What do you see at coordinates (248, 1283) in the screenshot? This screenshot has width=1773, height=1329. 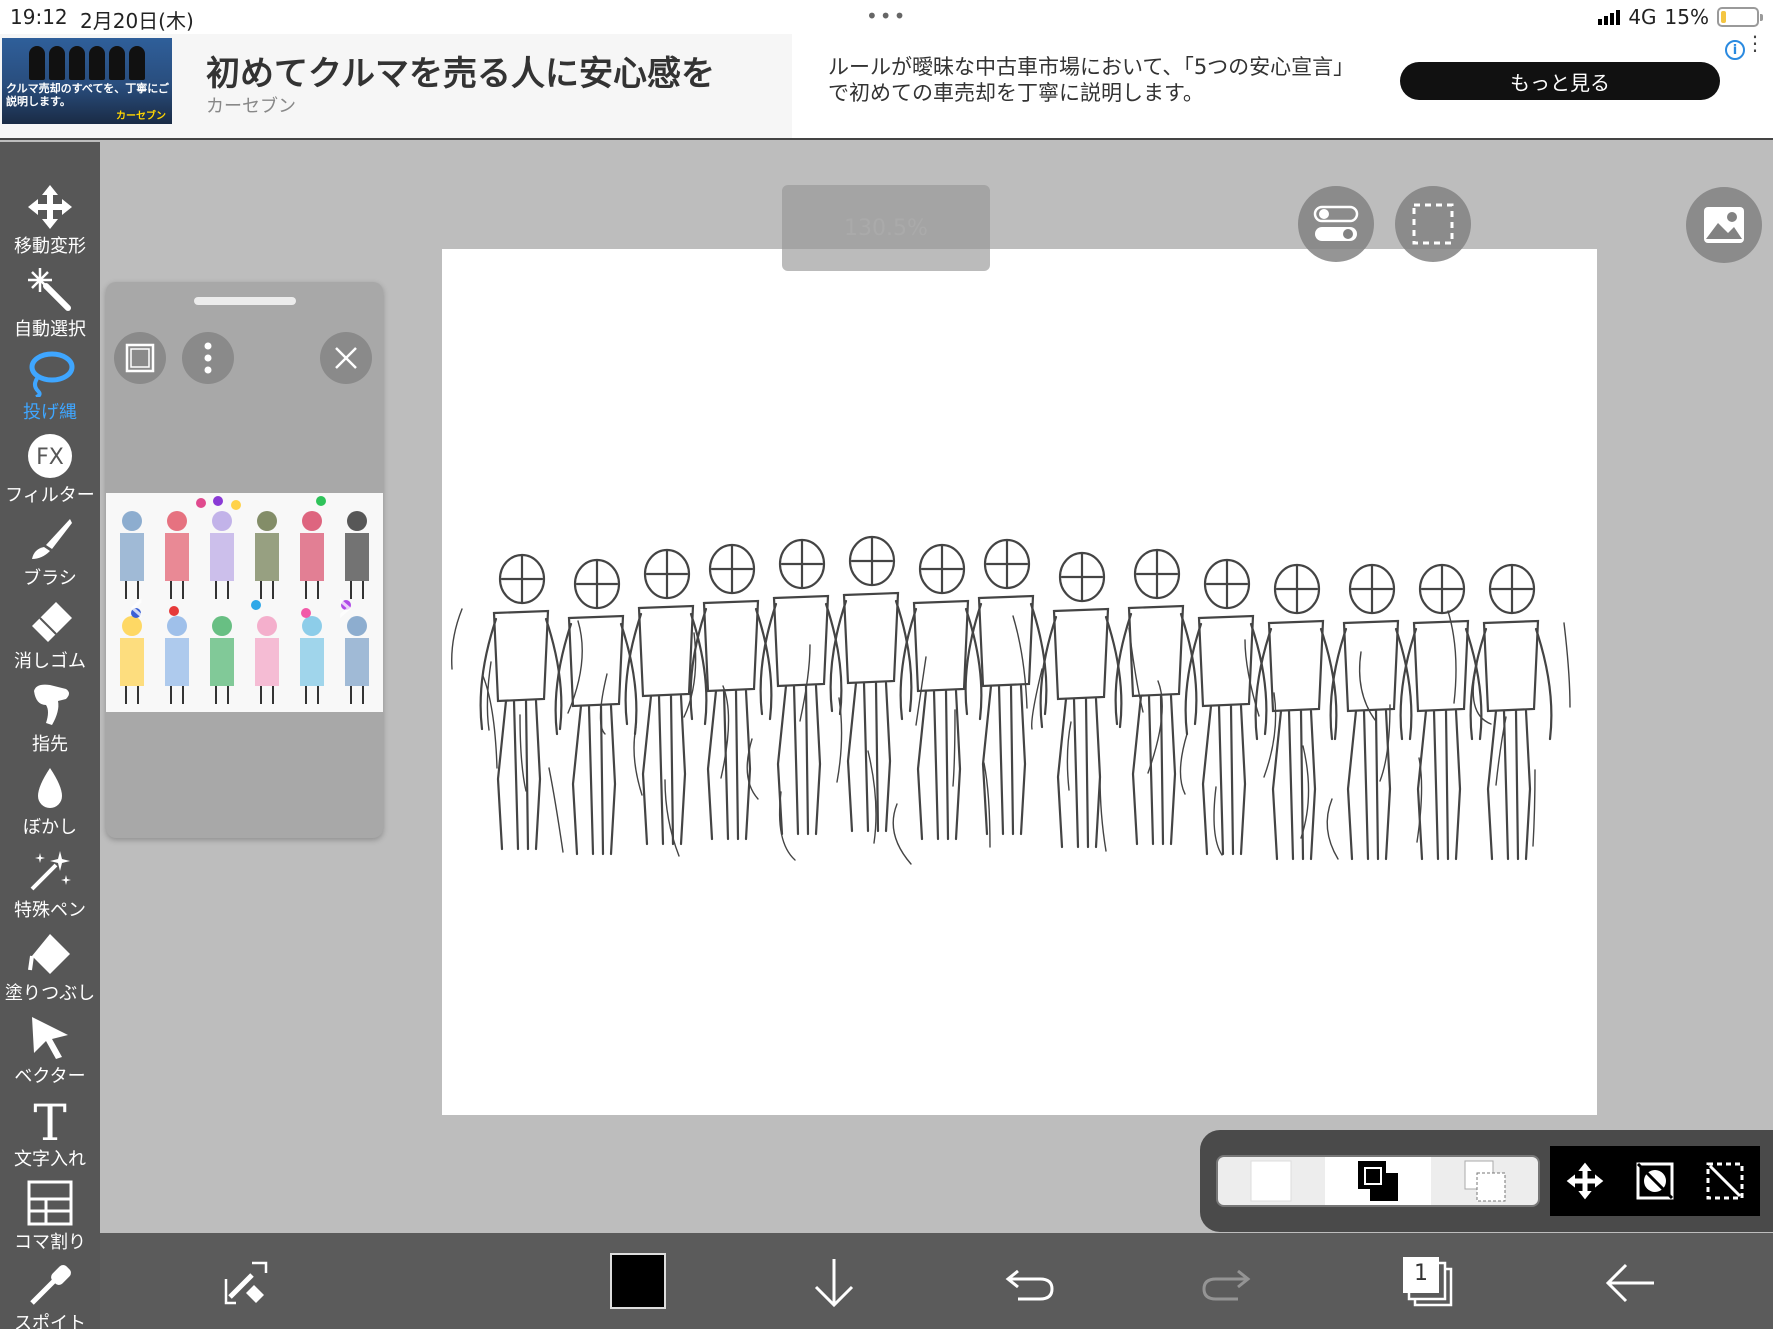 I see `swap-tool-button` at bounding box center [248, 1283].